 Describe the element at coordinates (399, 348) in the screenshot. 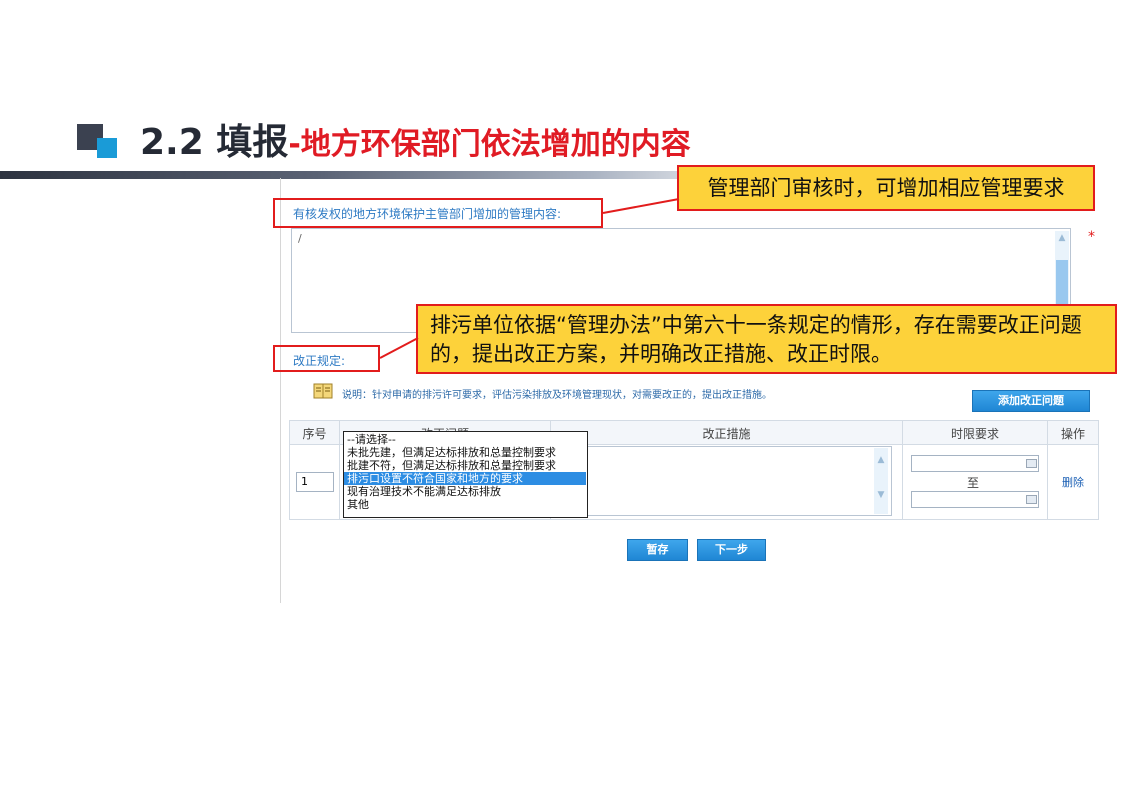

I see `callout2-connector` at that location.